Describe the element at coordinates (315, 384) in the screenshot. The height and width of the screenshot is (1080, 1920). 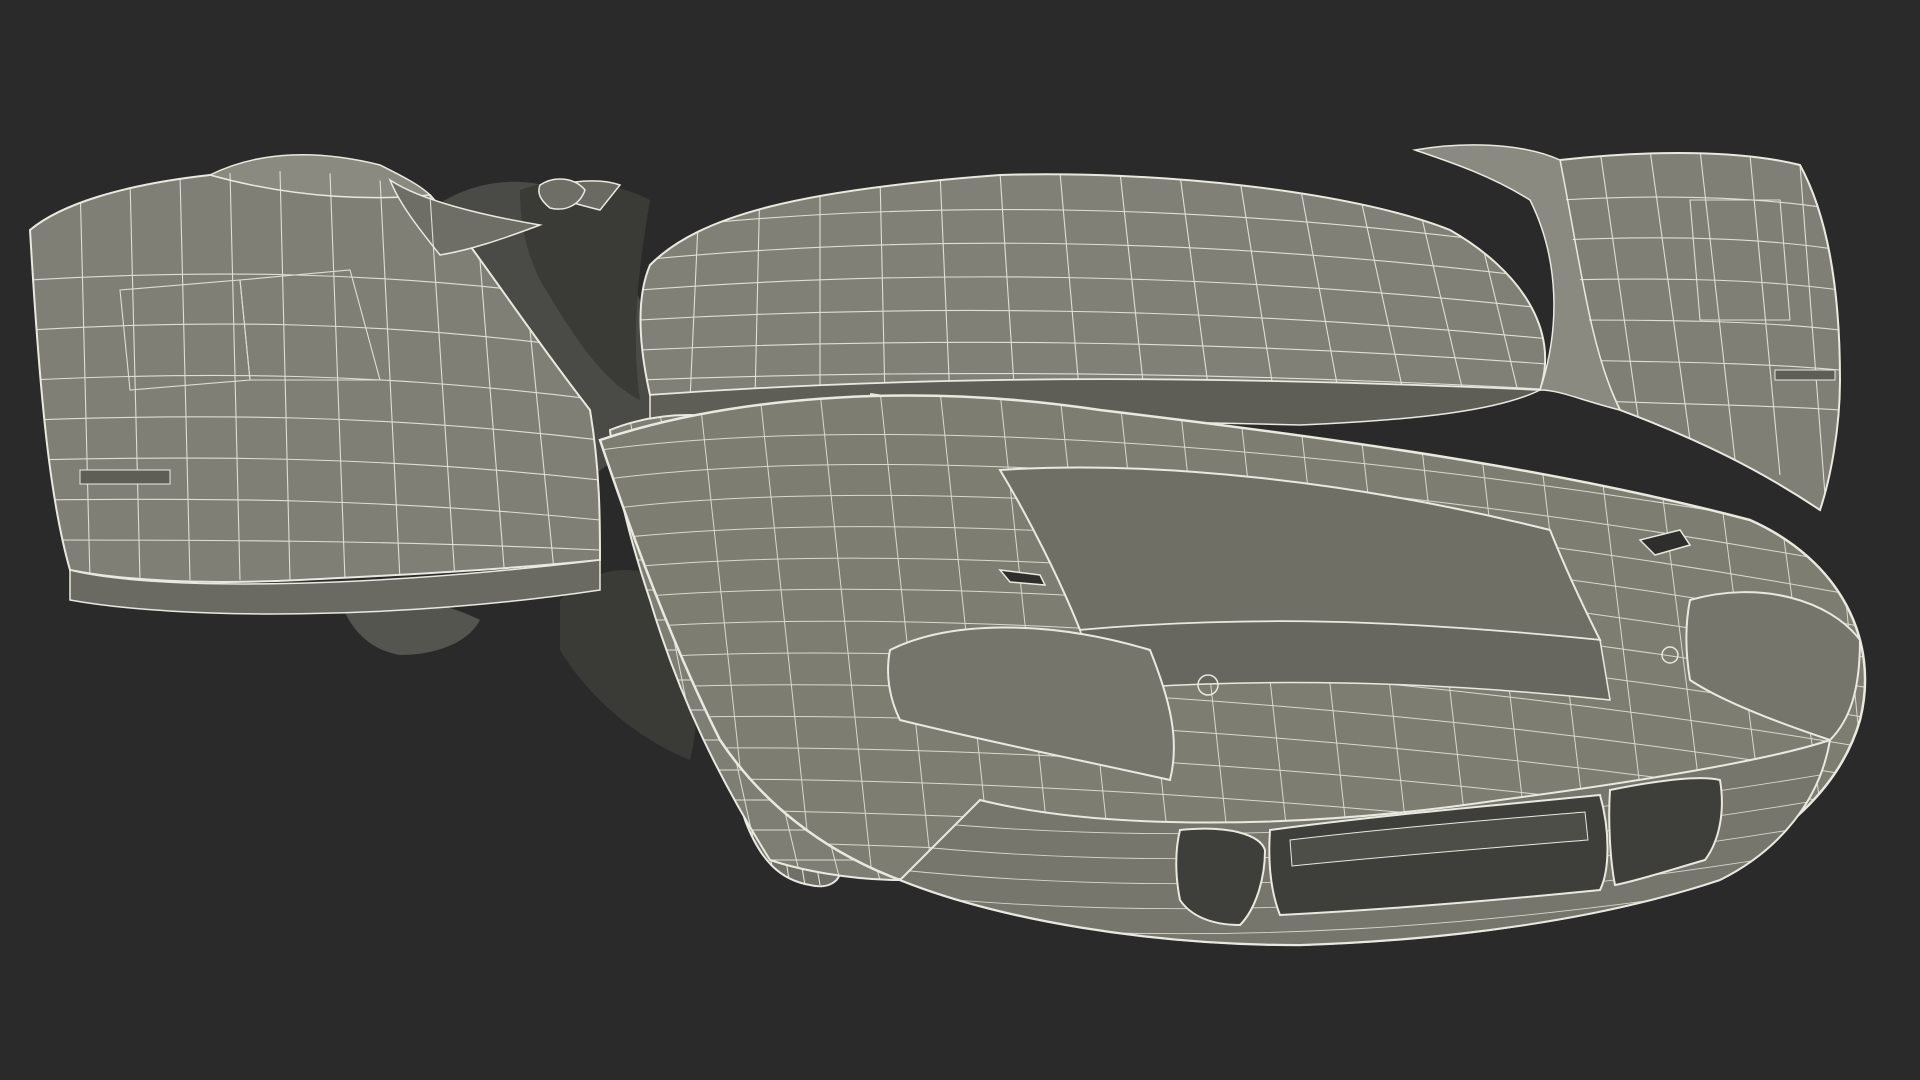
I see `left-door` at that location.